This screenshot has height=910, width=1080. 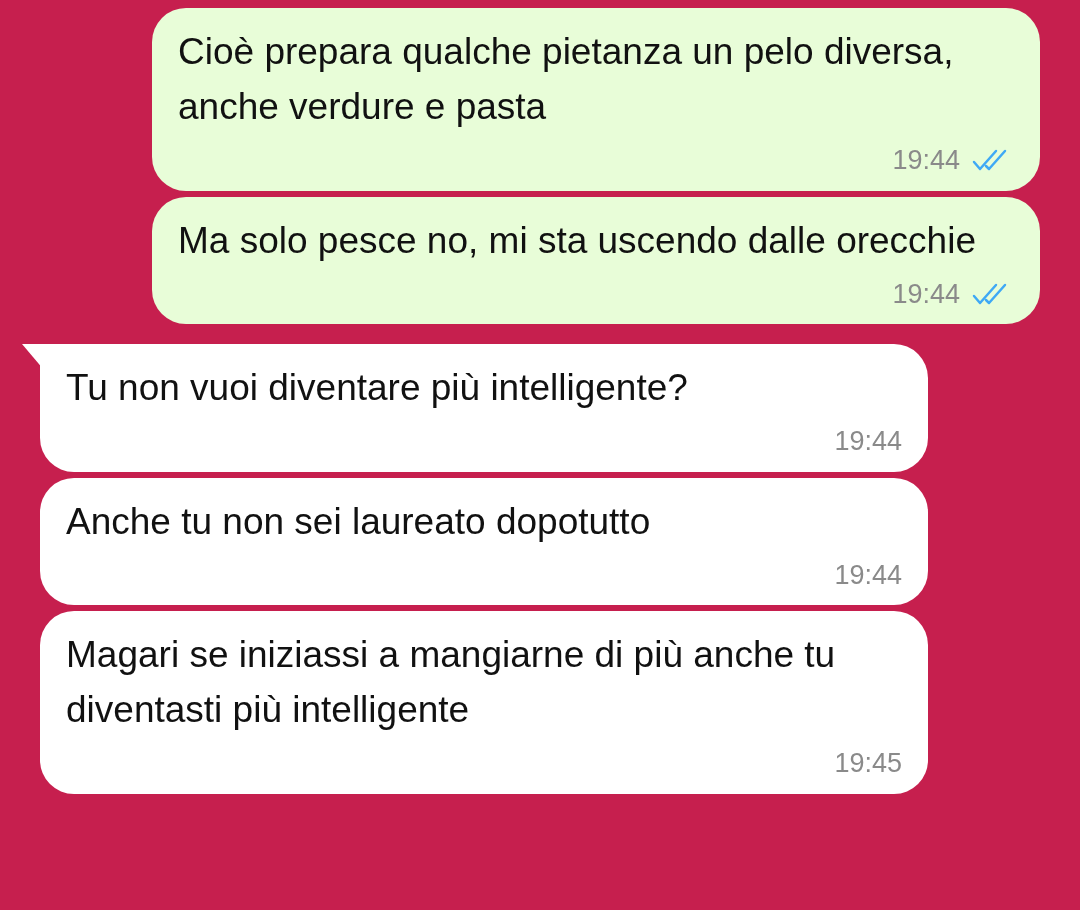 What do you see at coordinates (377, 388) in the screenshot?
I see `message-text: Tu non vuoi diventare più intelligente?` at bounding box center [377, 388].